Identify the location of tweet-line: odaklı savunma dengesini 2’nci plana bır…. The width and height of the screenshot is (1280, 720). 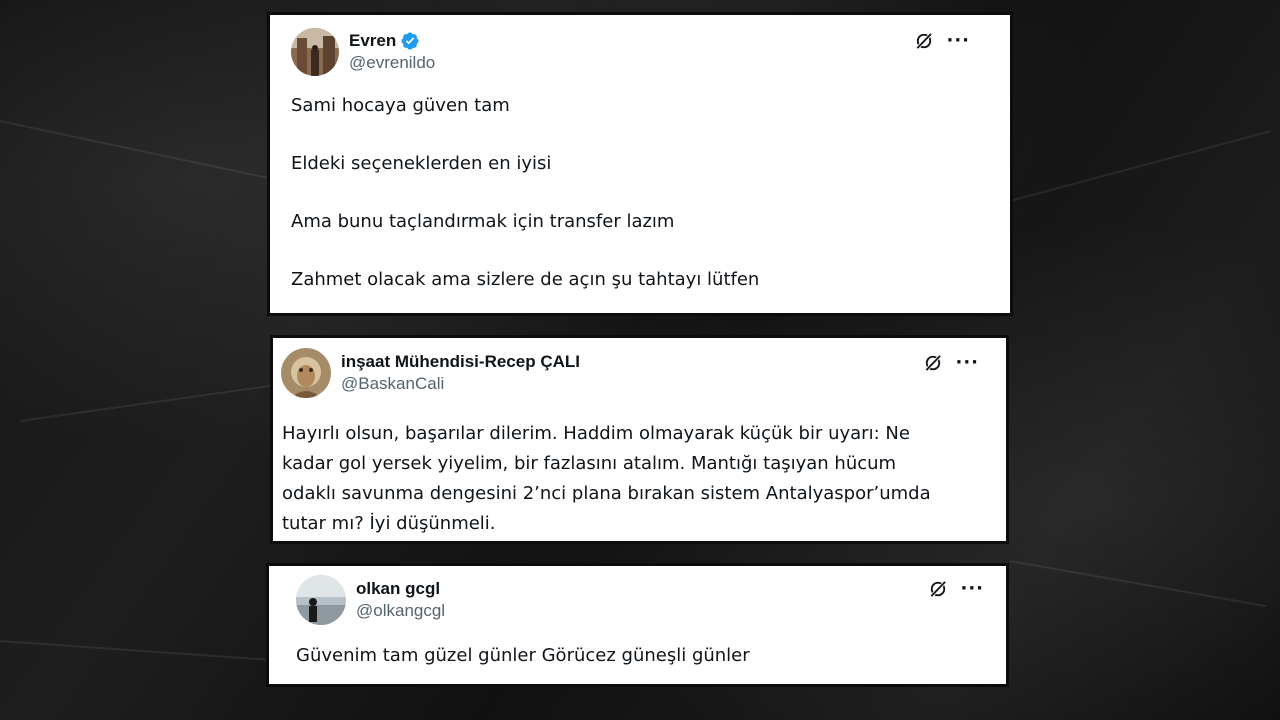
(606, 493).